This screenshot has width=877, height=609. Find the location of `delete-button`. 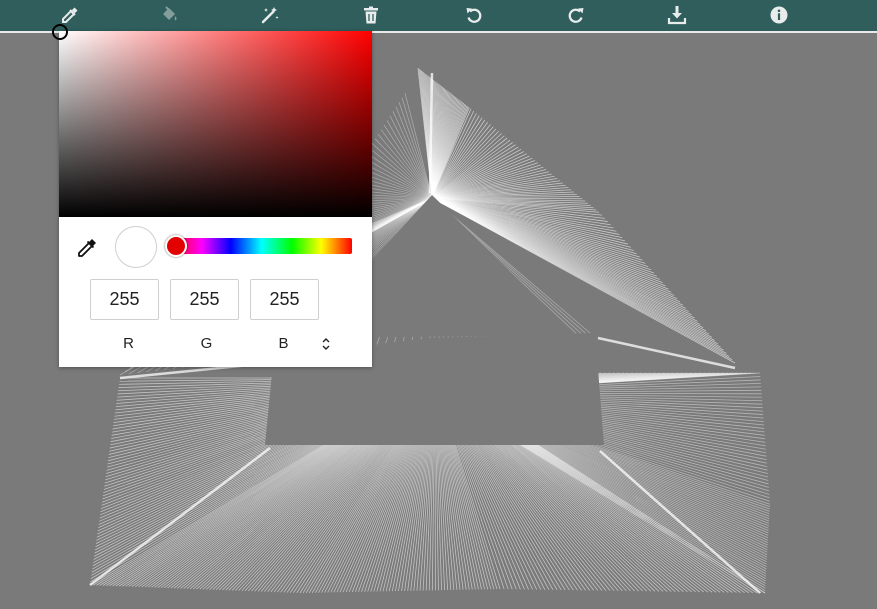

delete-button is located at coordinates (371, 15).